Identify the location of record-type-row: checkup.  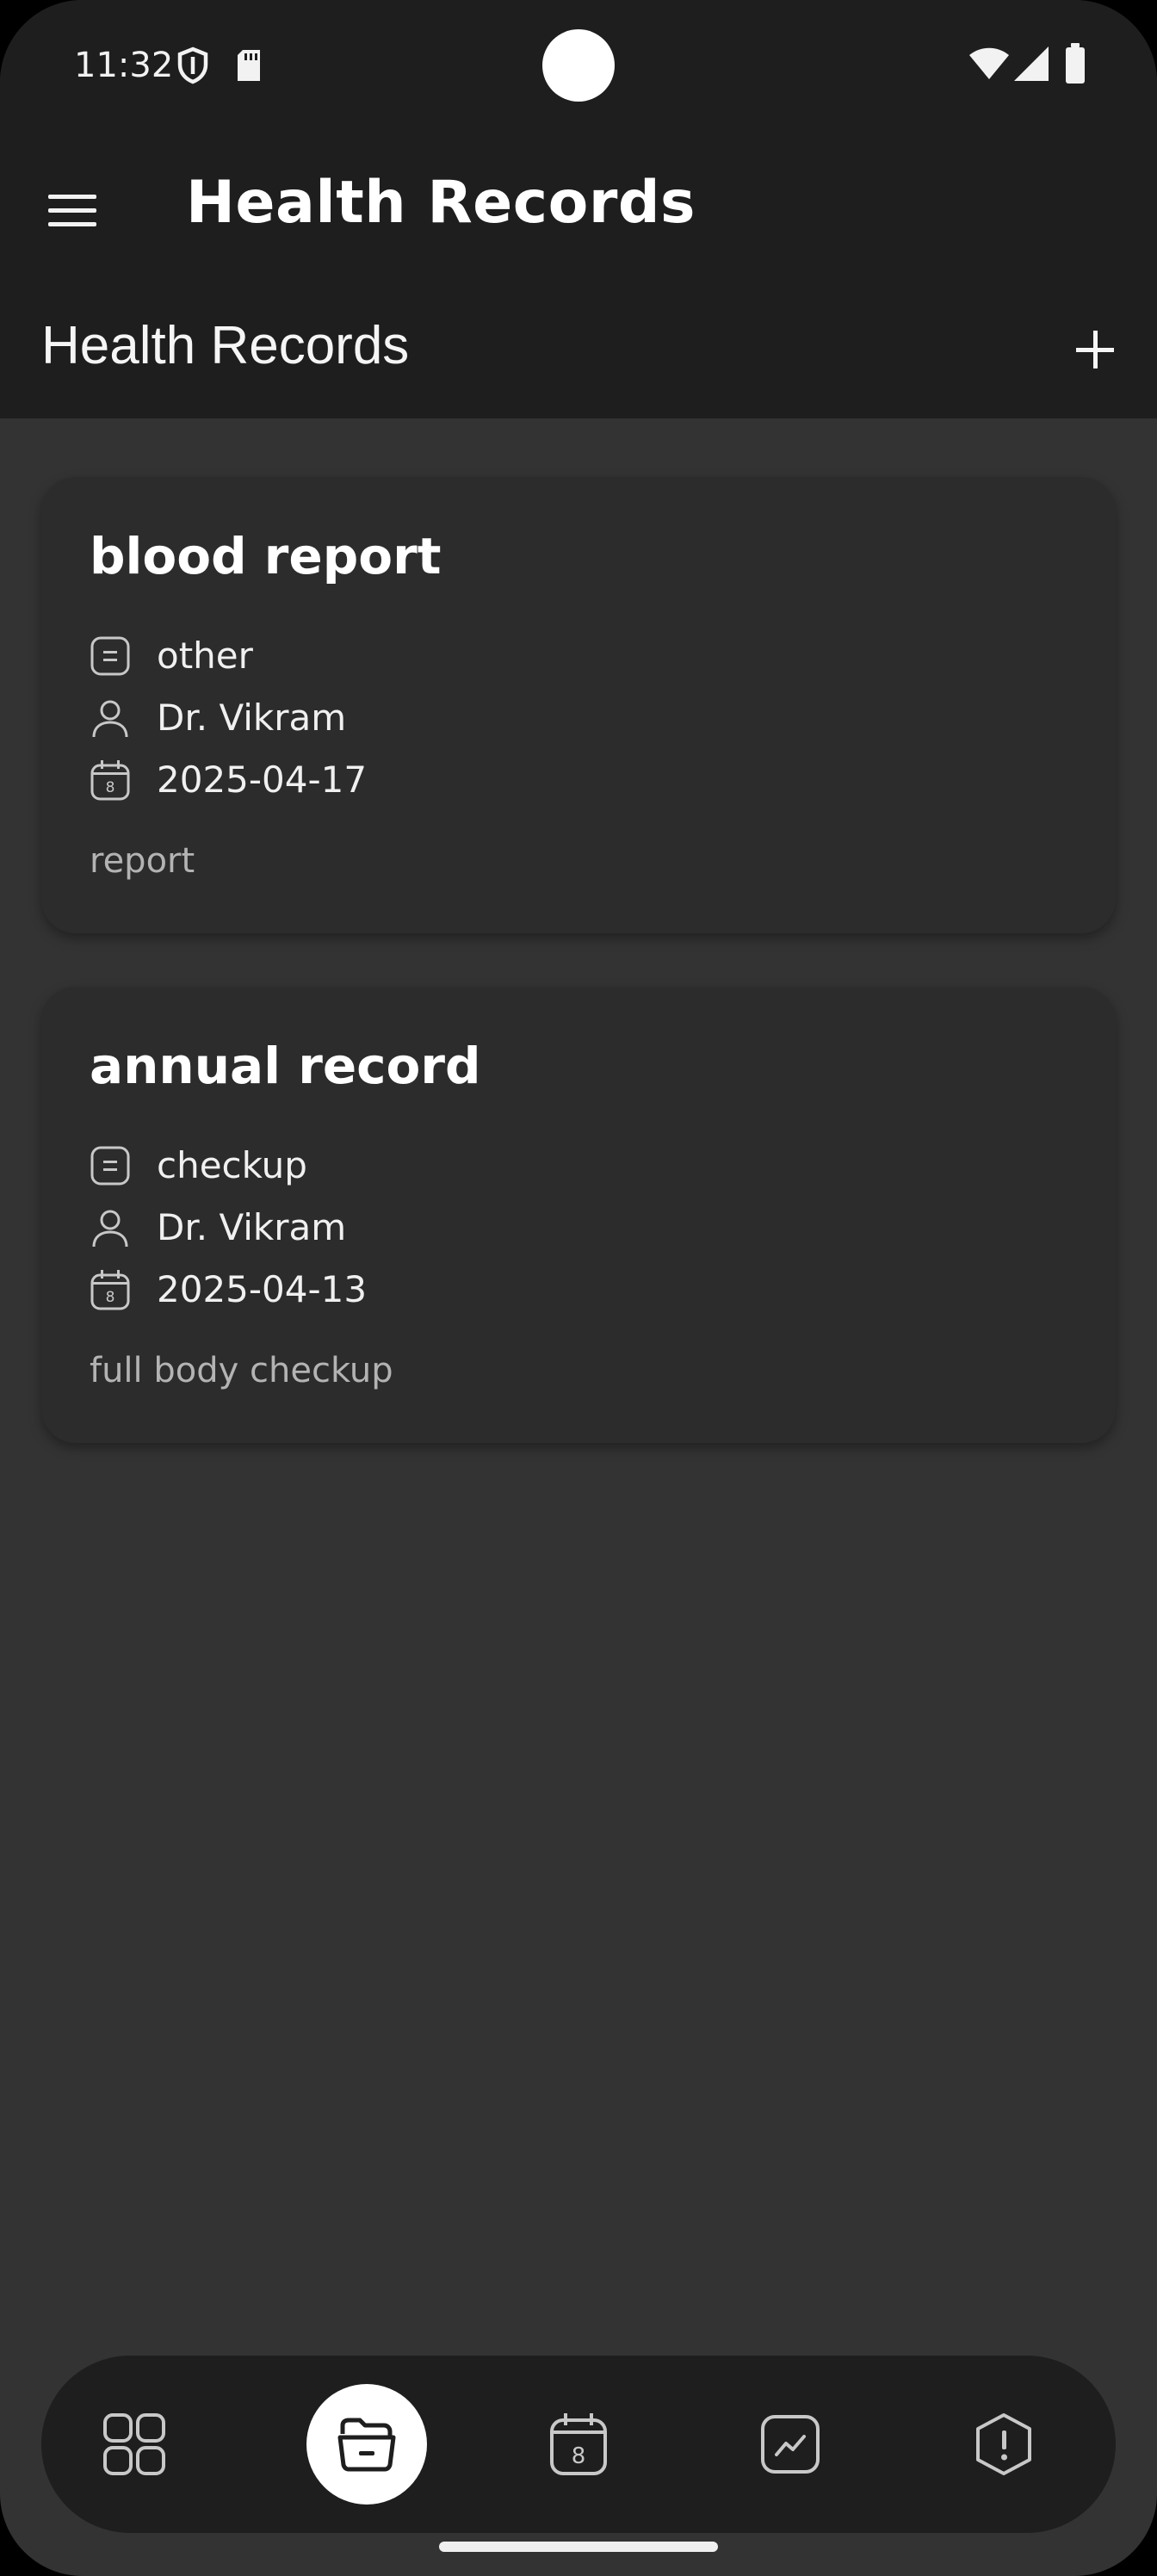
(563, 1166).